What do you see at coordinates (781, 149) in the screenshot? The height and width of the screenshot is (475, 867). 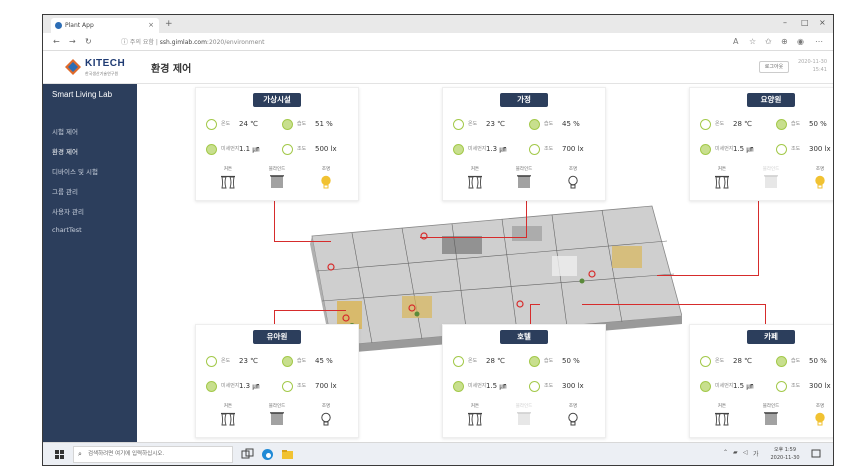 I see `illuminance-icon` at bounding box center [781, 149].